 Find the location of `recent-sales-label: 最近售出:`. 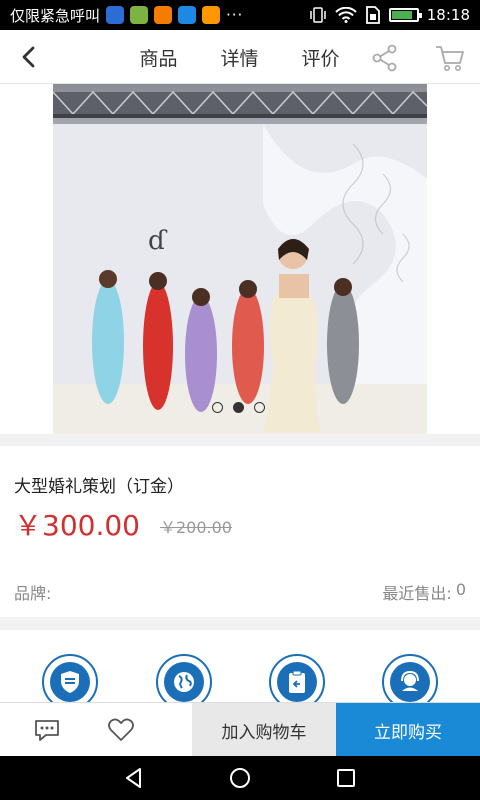

recent-sales-label: 最近售出: is located at coordinates (417, 593).